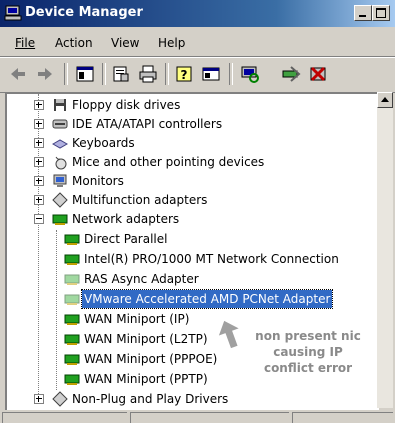 The width and height of the screenshot is (395, 423). Describe the element at coordinates (141, 279) in the screenshot. I see `tree-item-label: RAS Async Adapter` at that location.